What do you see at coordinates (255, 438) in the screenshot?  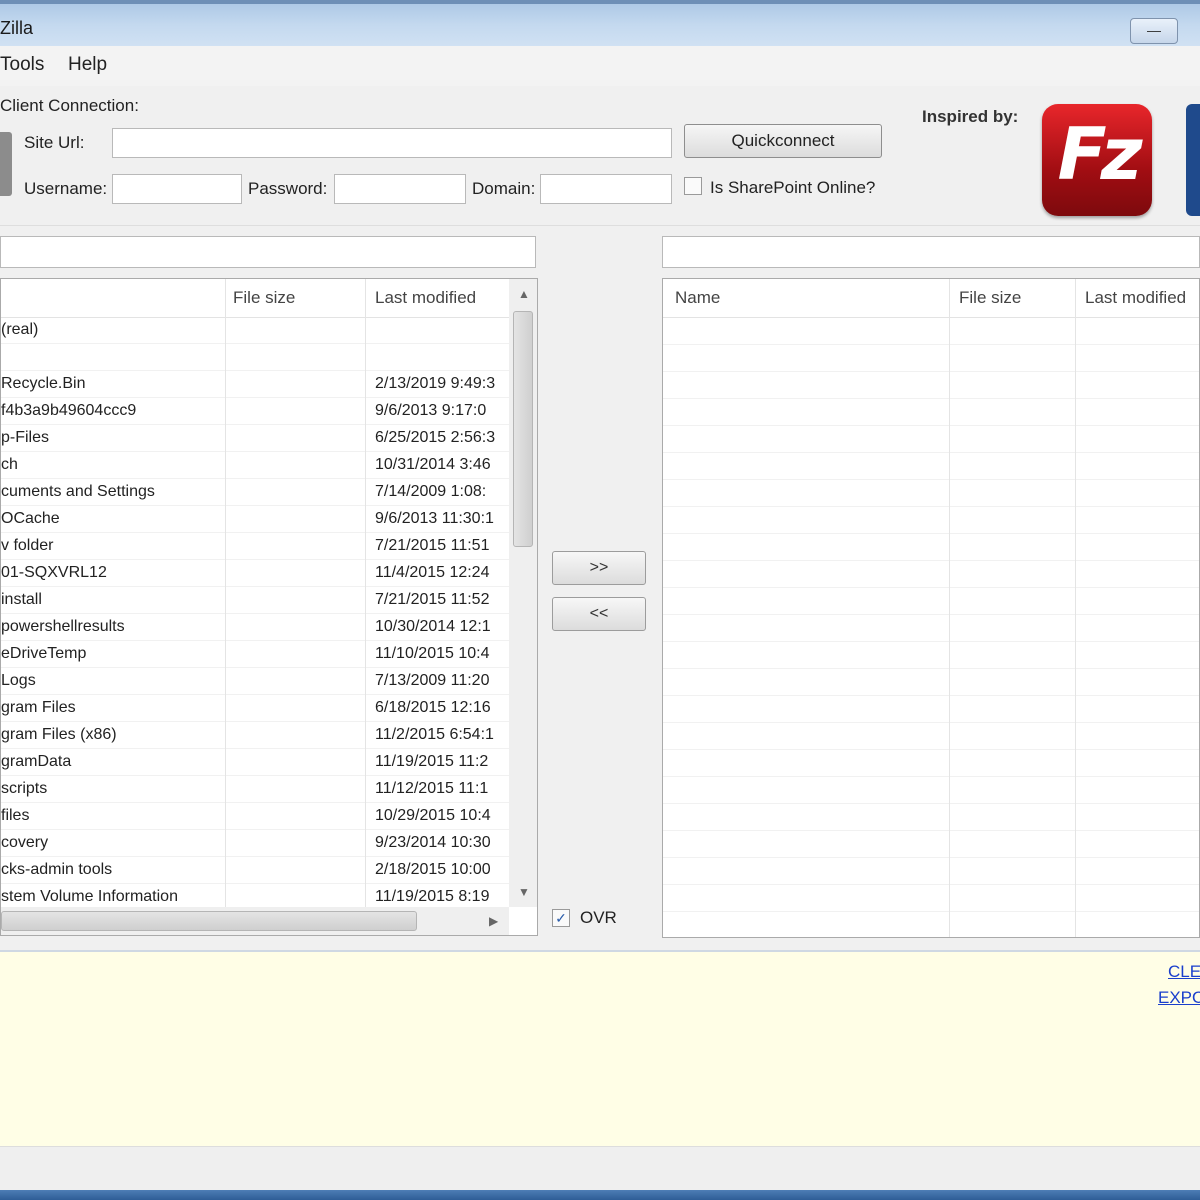 I see `table-row: p-Files 6/25/2015 2:56:3` at bounding box center [255, 438].